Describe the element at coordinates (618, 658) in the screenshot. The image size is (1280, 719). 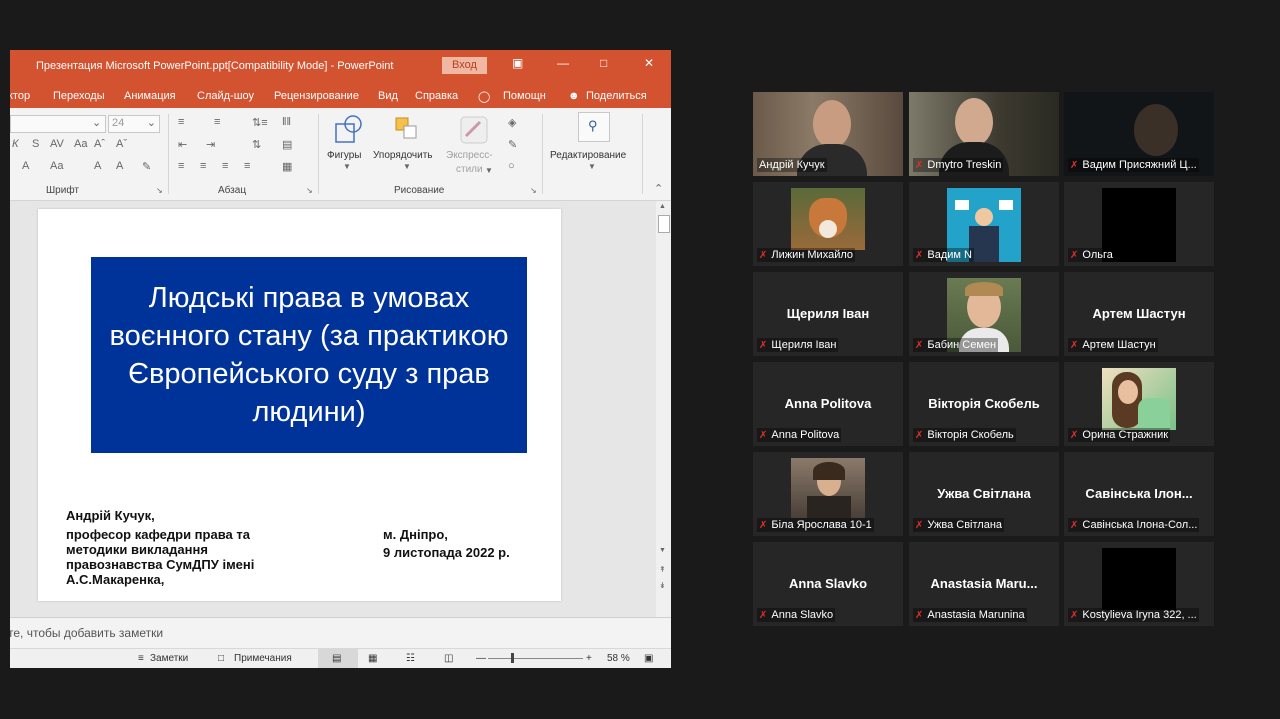
I see `zoom-level: 58 %` at that location.